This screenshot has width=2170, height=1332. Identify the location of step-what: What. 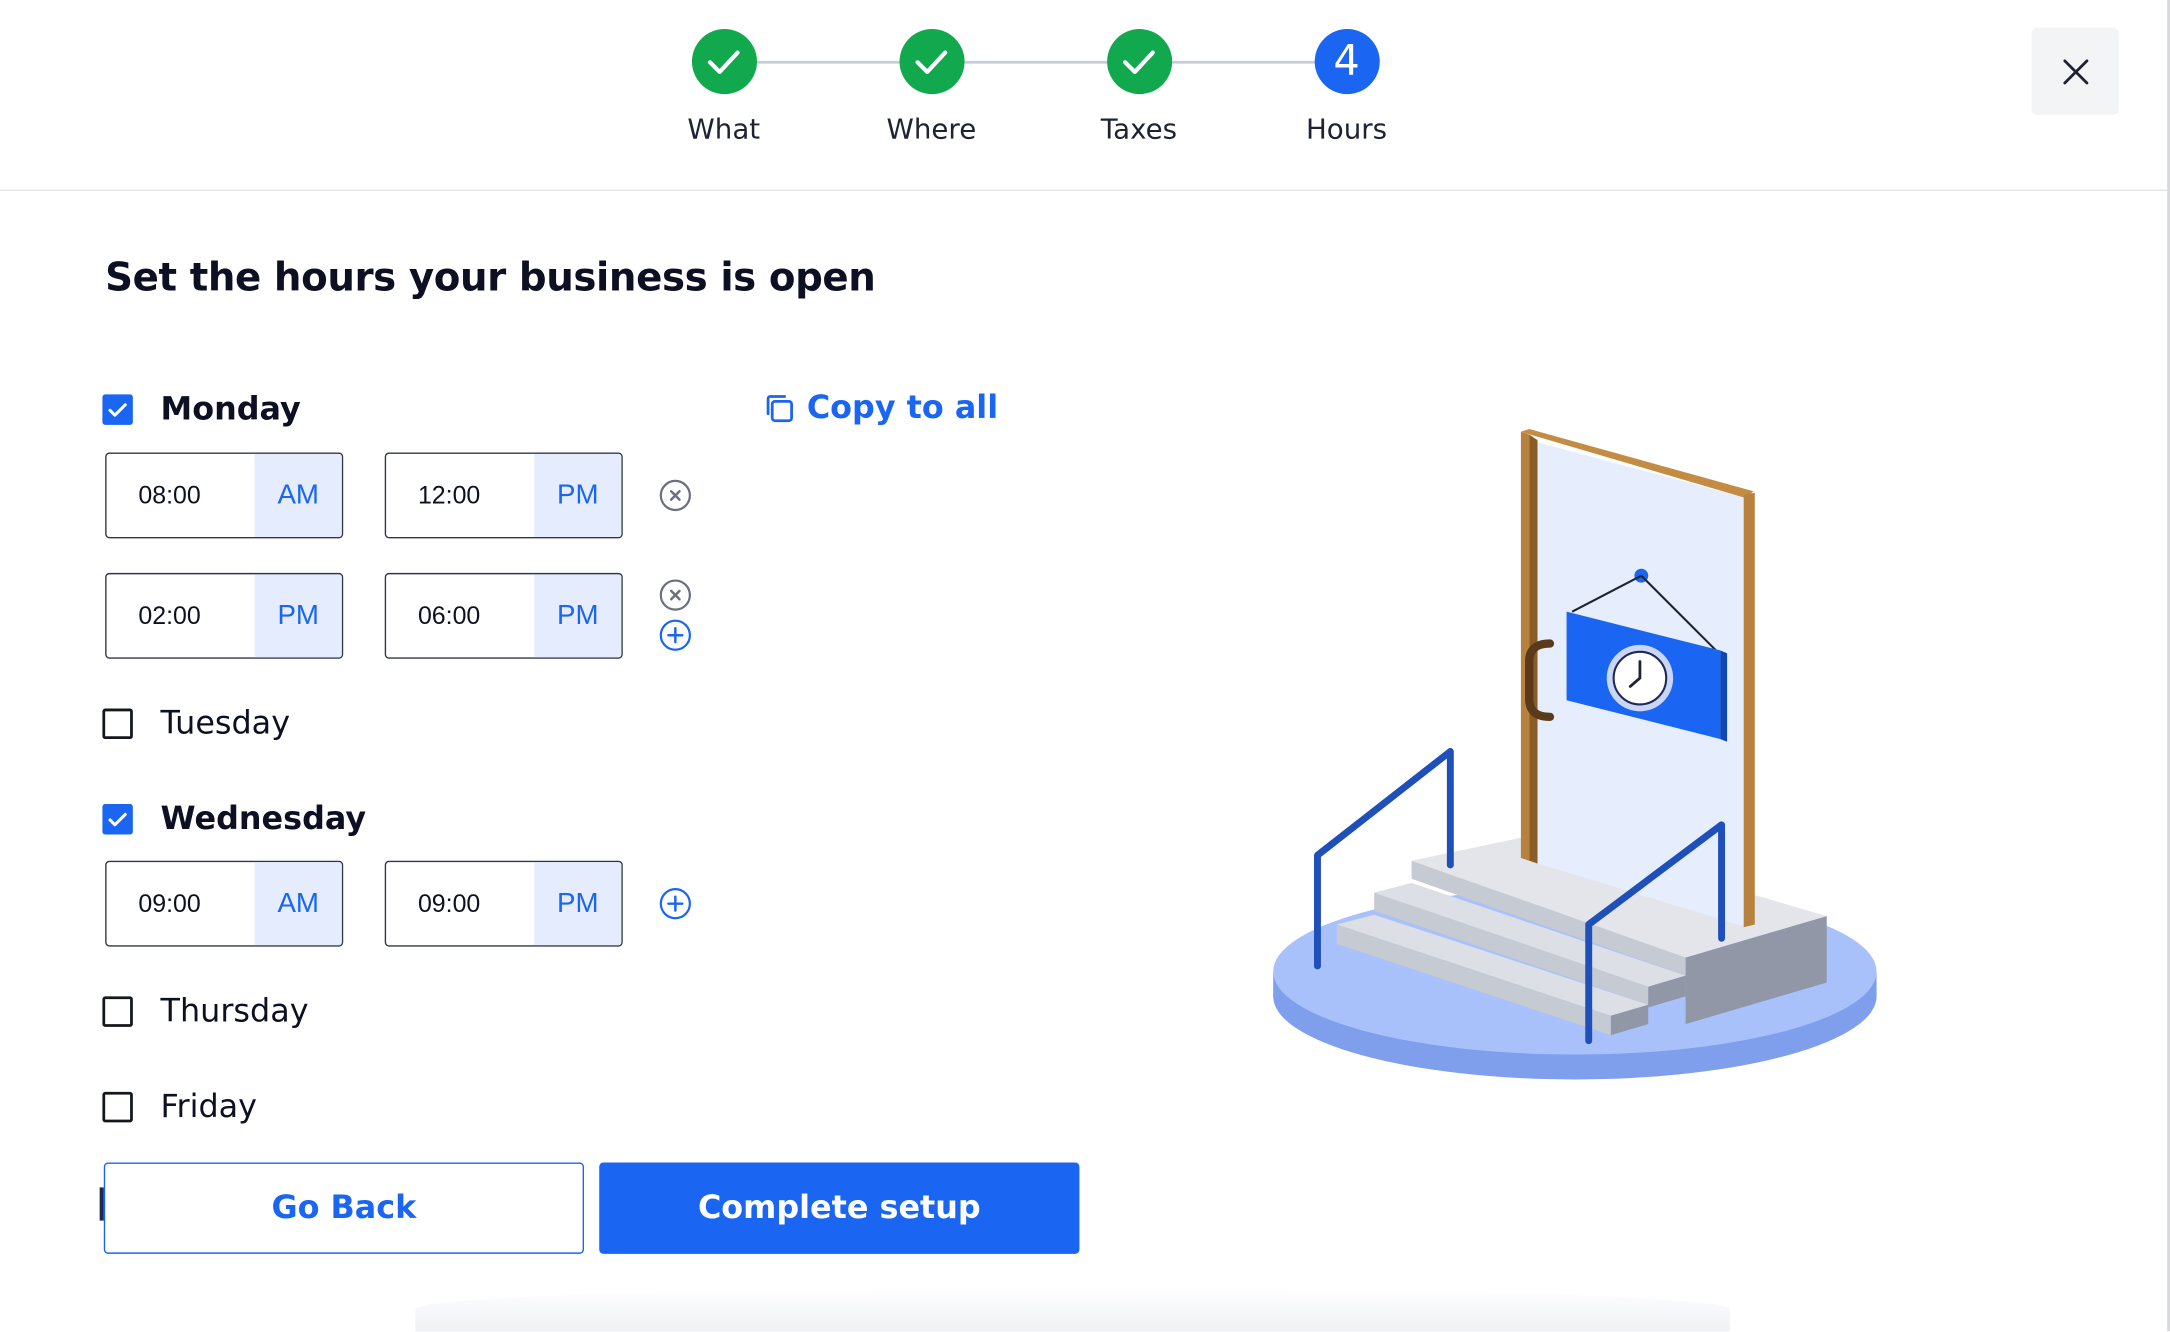
(724, 87).